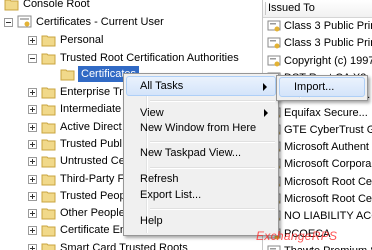 The height and width of the screenshot is (250, 372). I want to click on menu-item-label: Help, so click(151, 221).